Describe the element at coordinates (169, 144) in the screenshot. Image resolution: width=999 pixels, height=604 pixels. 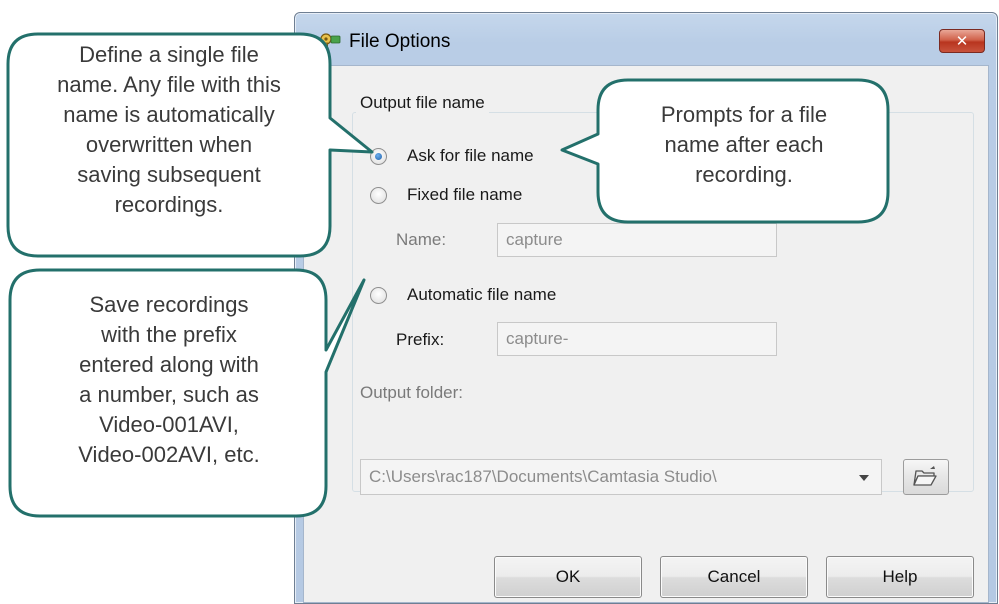
I see `callout-line: overwritten when` at that location.